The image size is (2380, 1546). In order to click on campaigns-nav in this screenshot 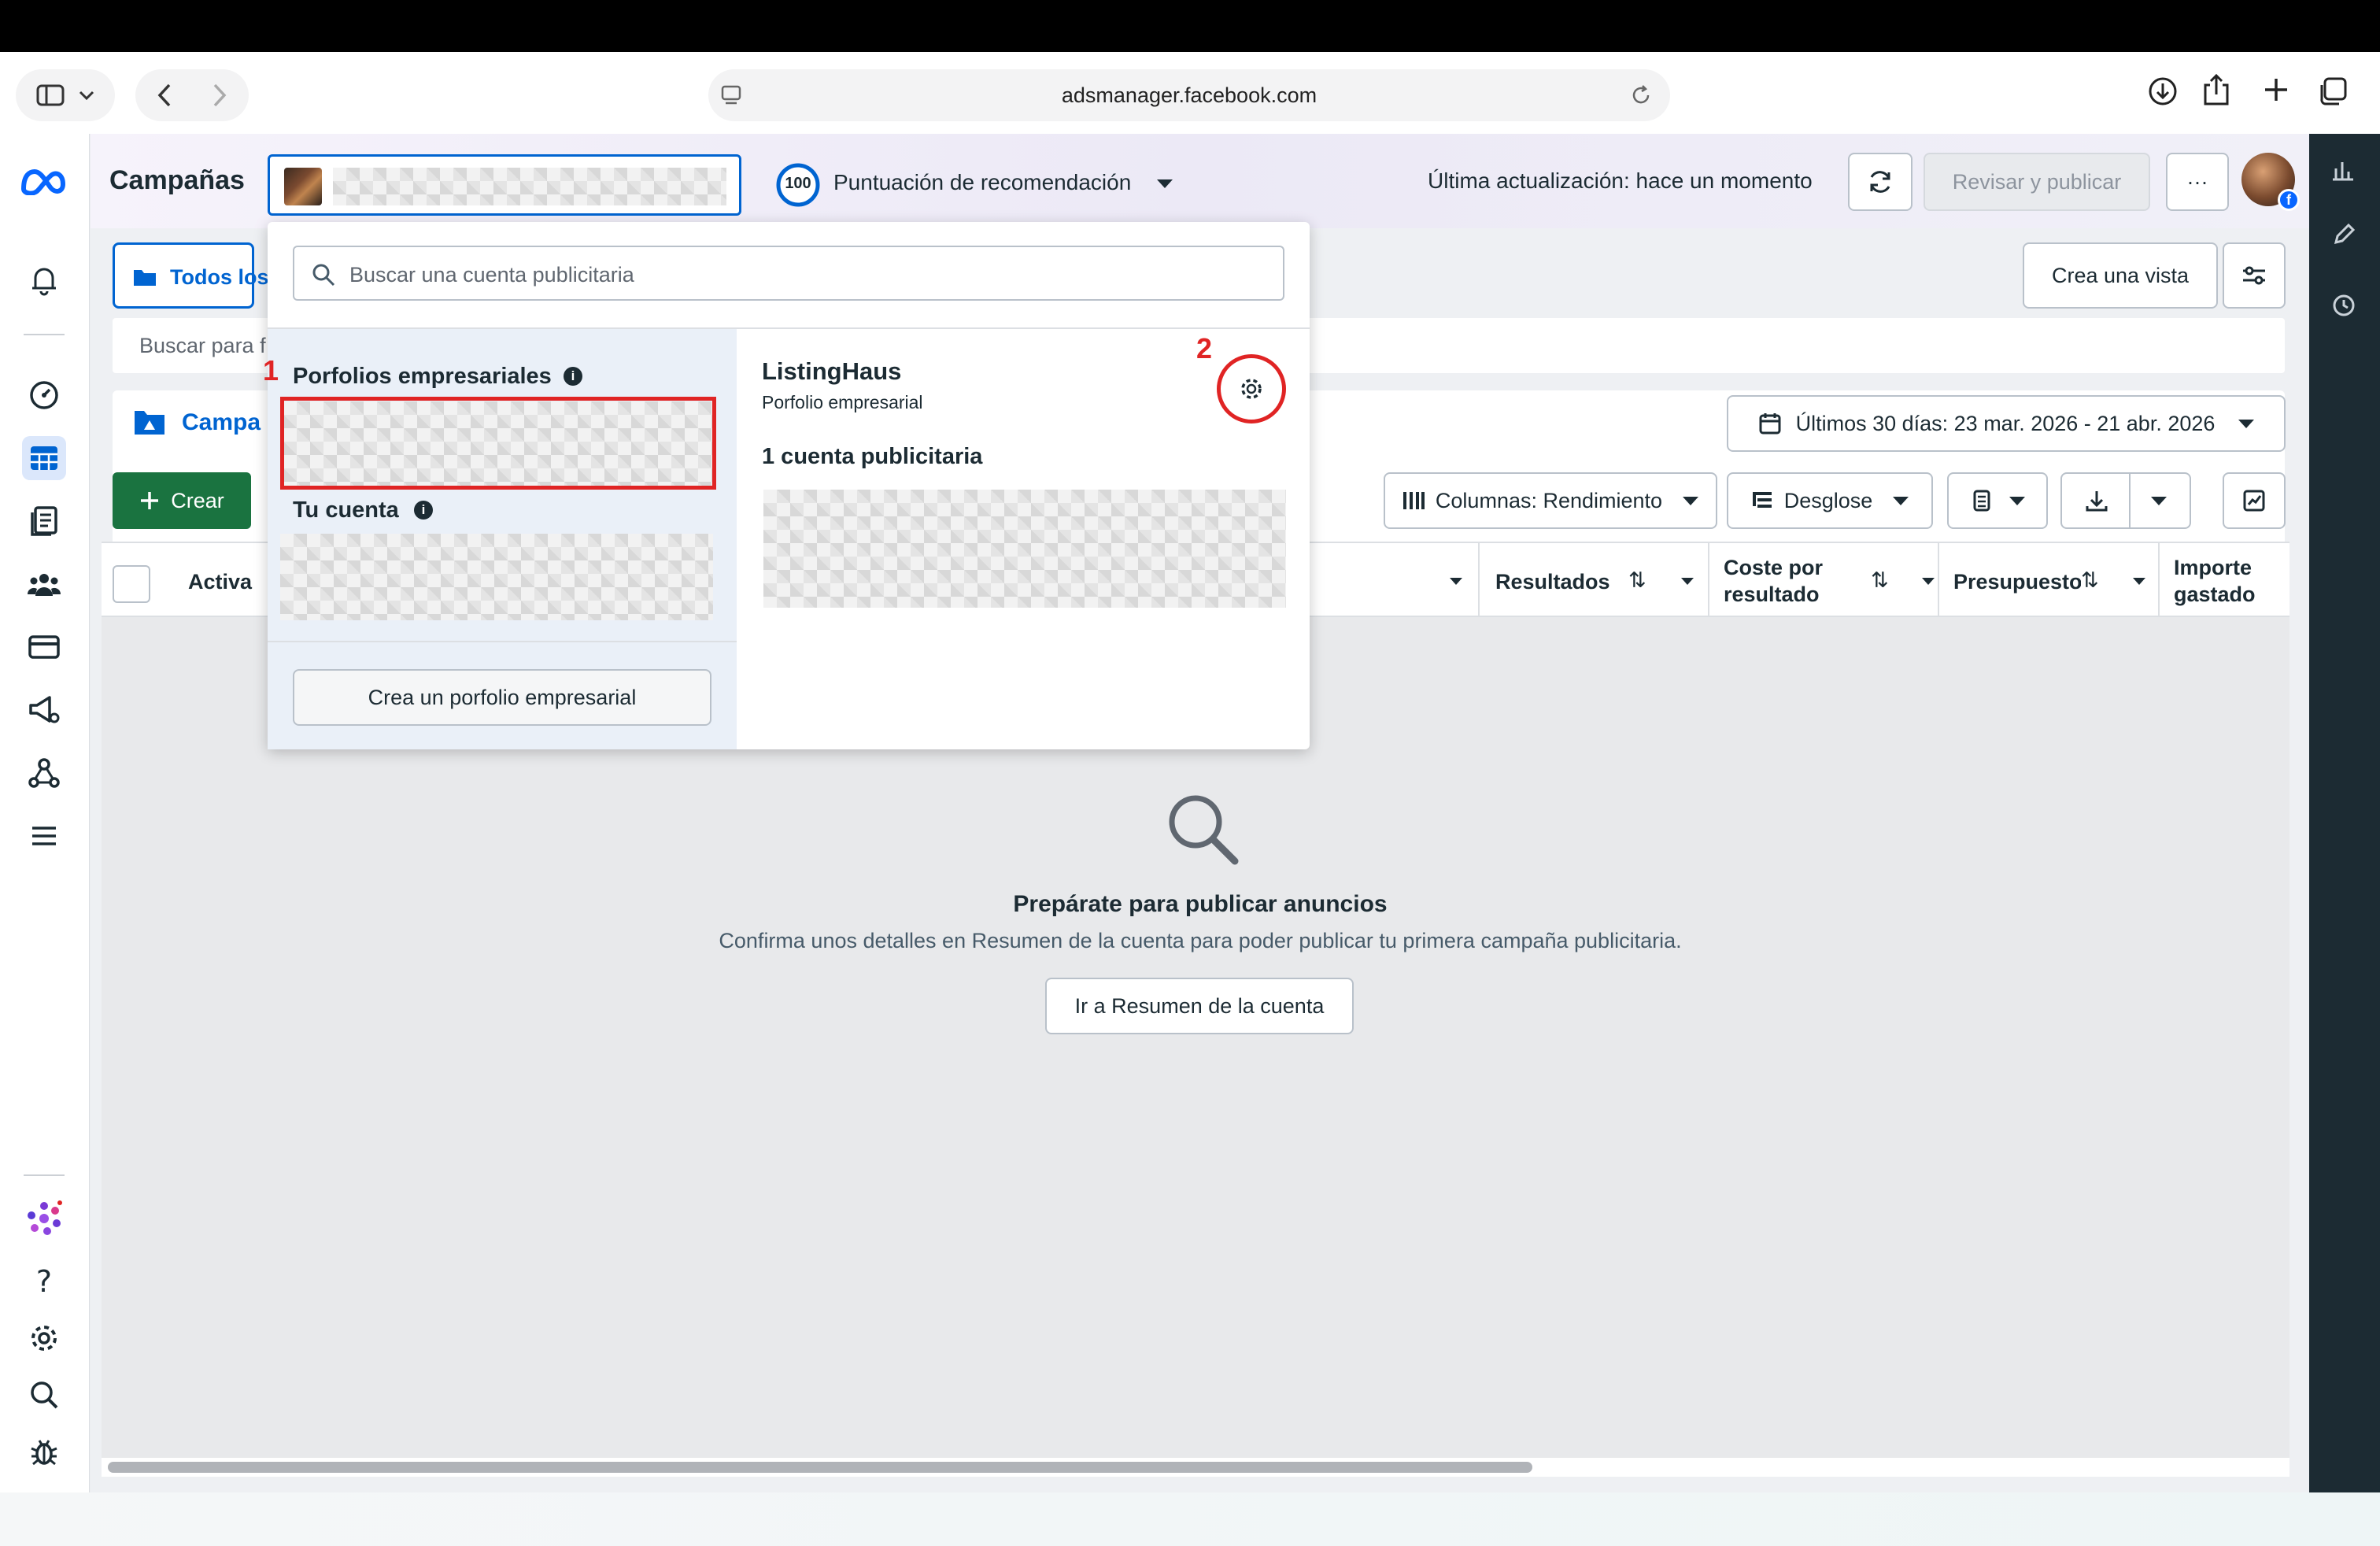, I will do `click(44, 458)`.